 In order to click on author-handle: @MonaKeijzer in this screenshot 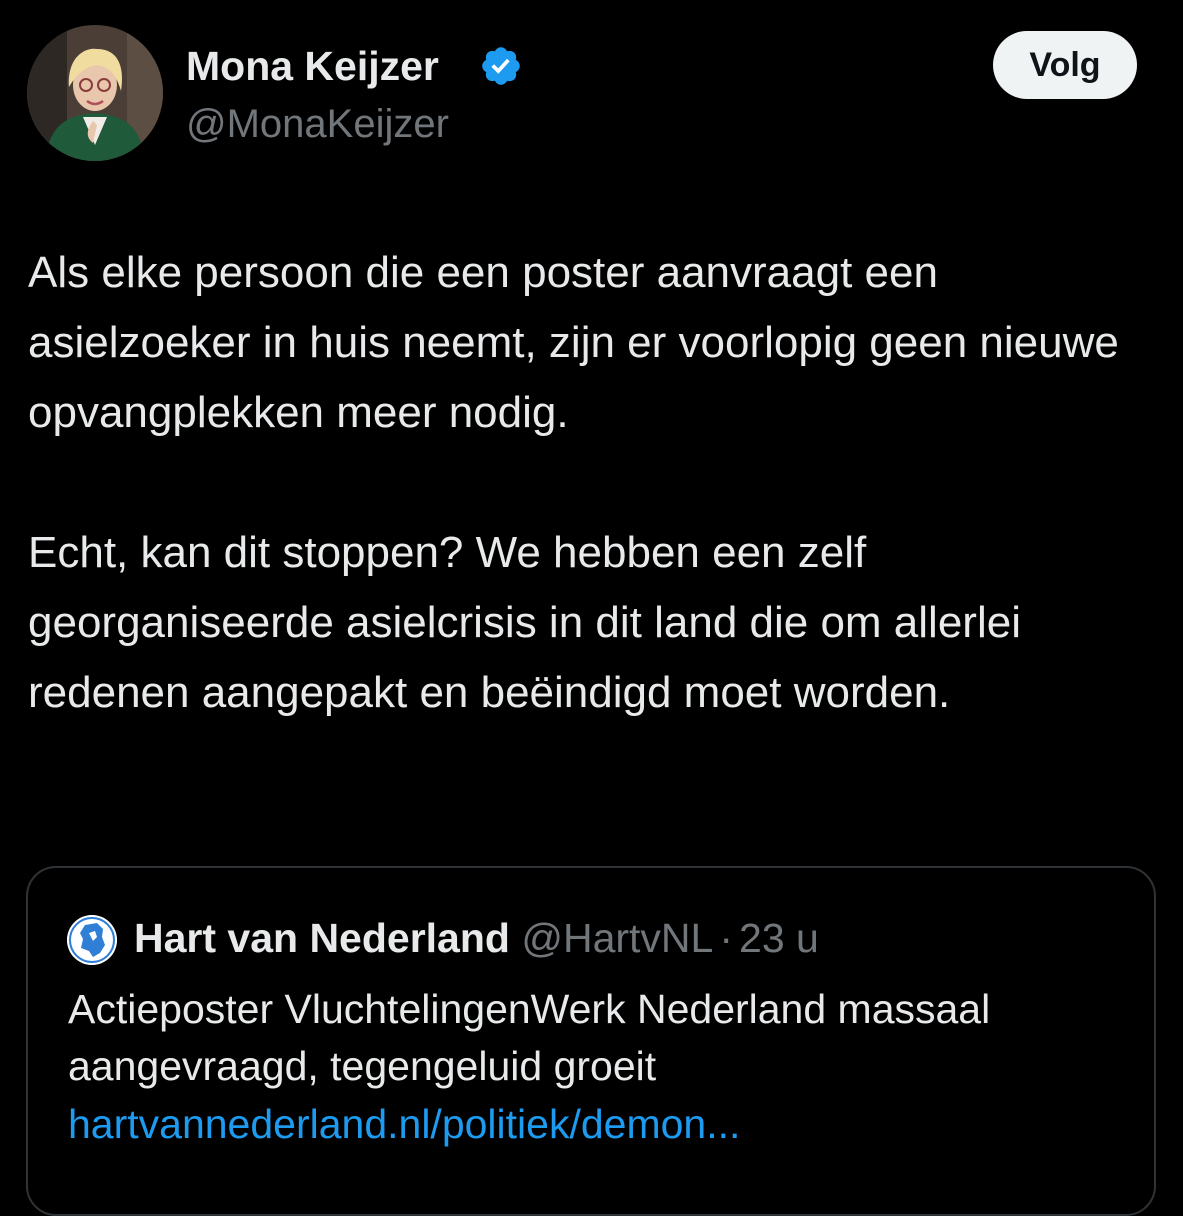, I will do `click(317, 124)`.